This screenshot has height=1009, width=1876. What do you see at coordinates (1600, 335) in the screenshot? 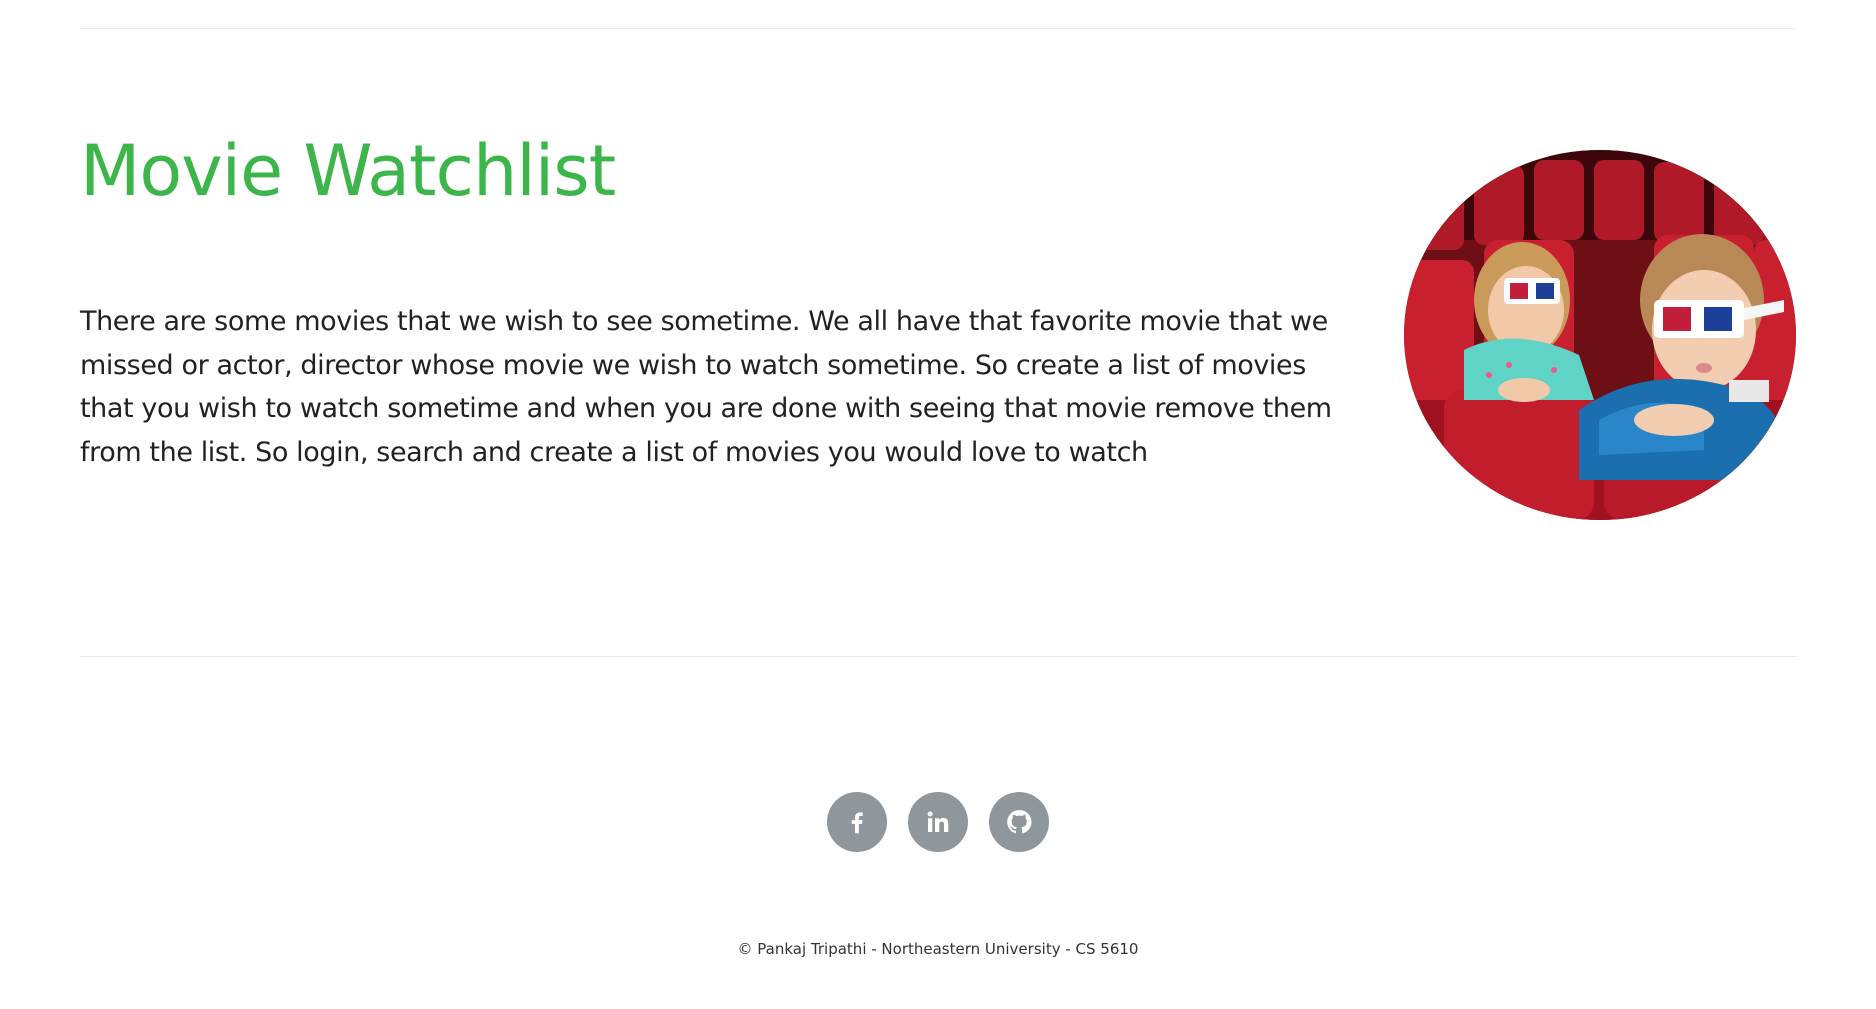
I see `hero-image` at bounding box center [1600, 335].